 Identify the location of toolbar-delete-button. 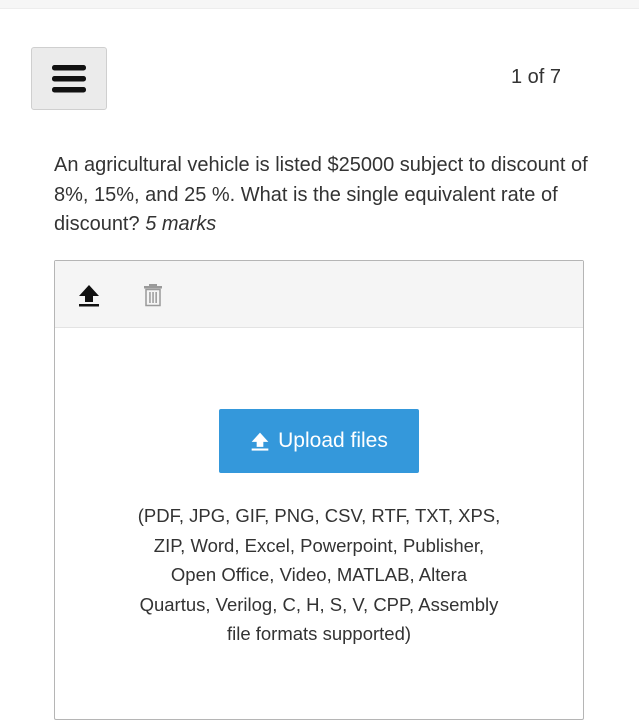
(153, 295).